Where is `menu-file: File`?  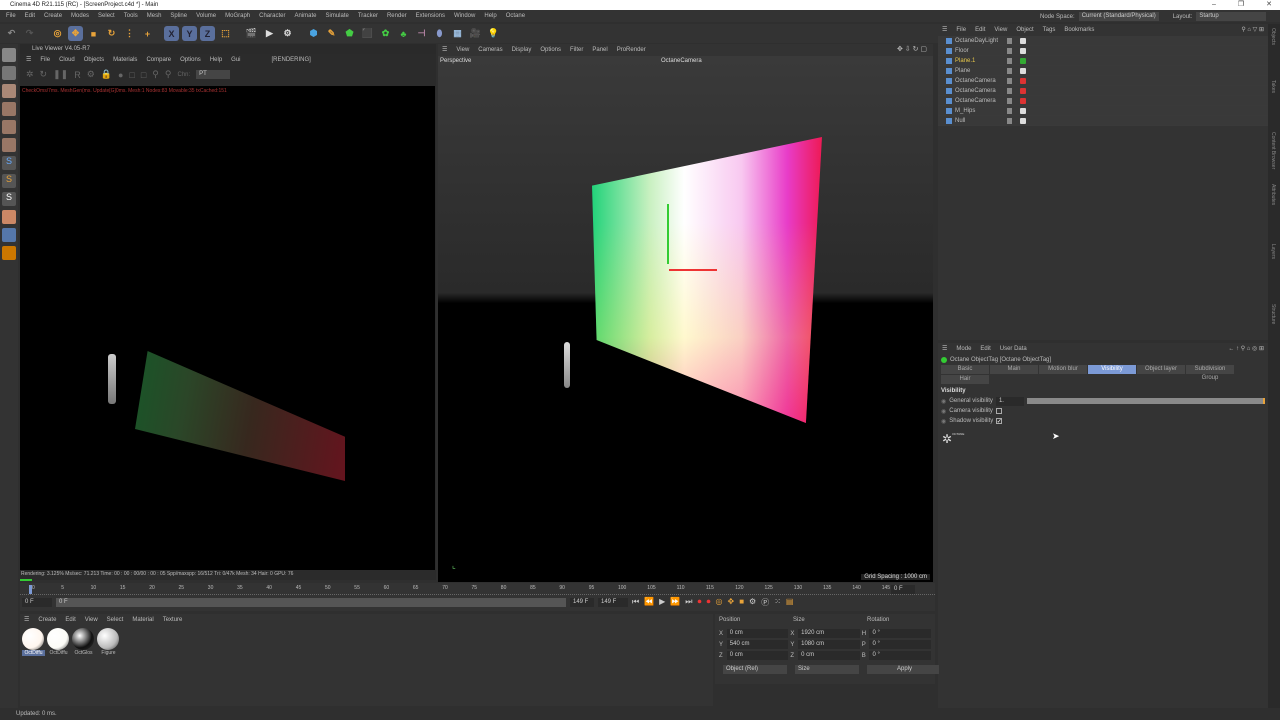 menu-file: File is located at coordinates (11, 16).